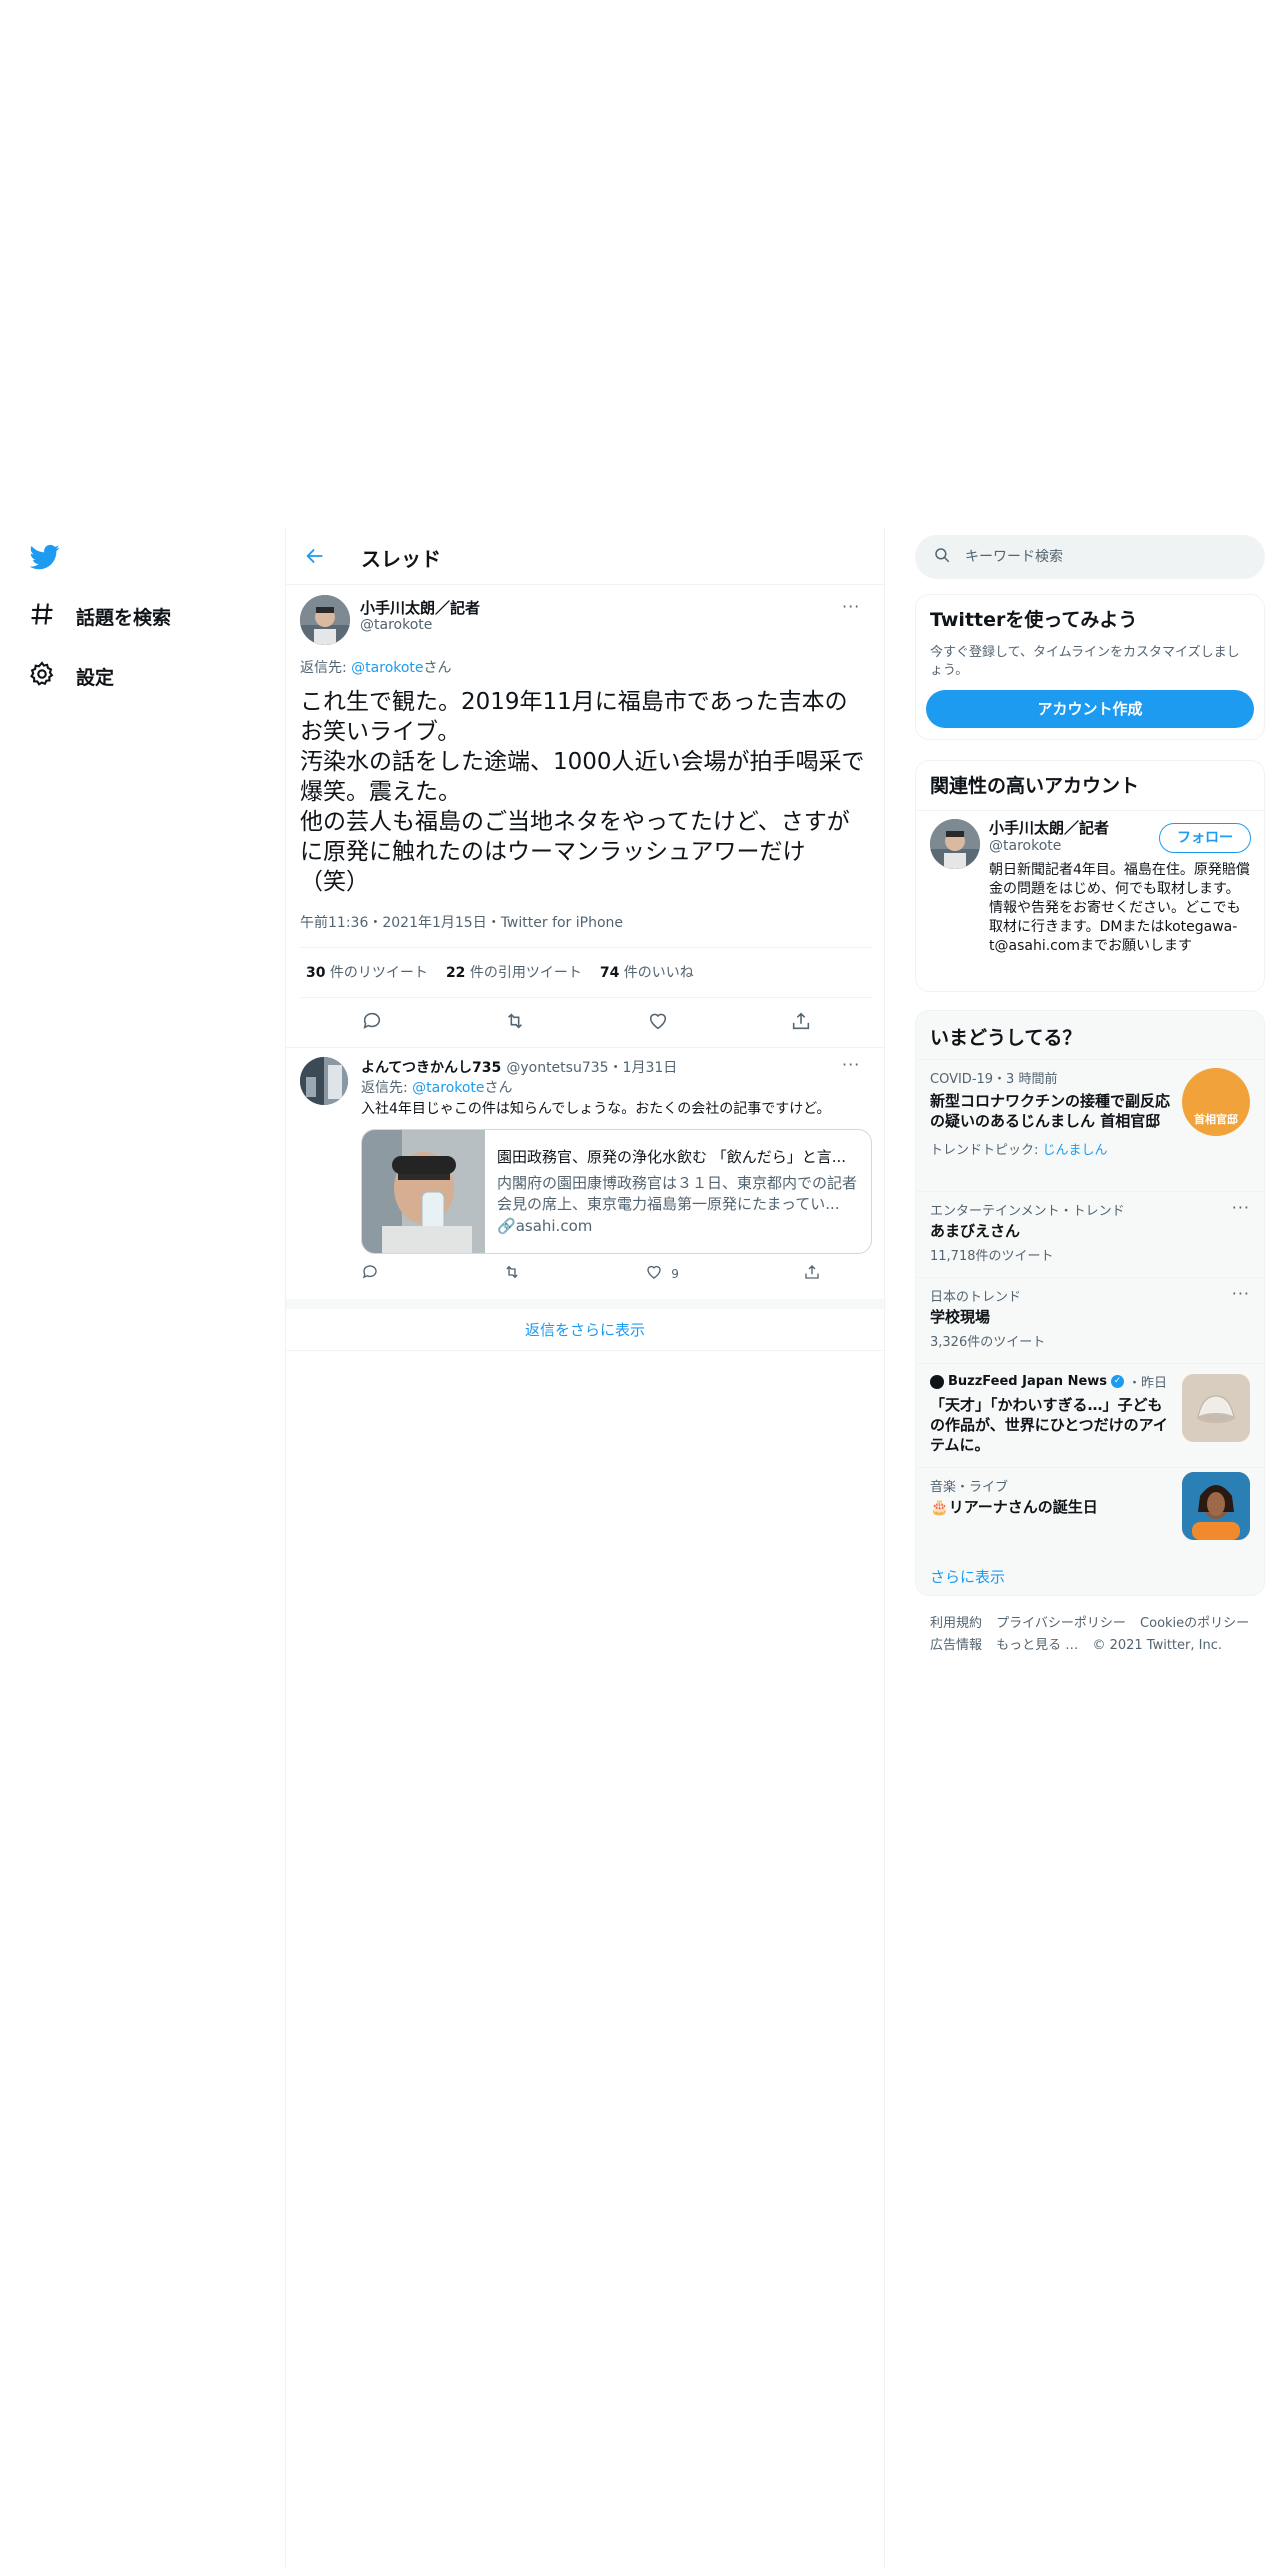 This screenshot has width=1284, height=2568. I want to click on like-button: 9, so click(662, 1274).